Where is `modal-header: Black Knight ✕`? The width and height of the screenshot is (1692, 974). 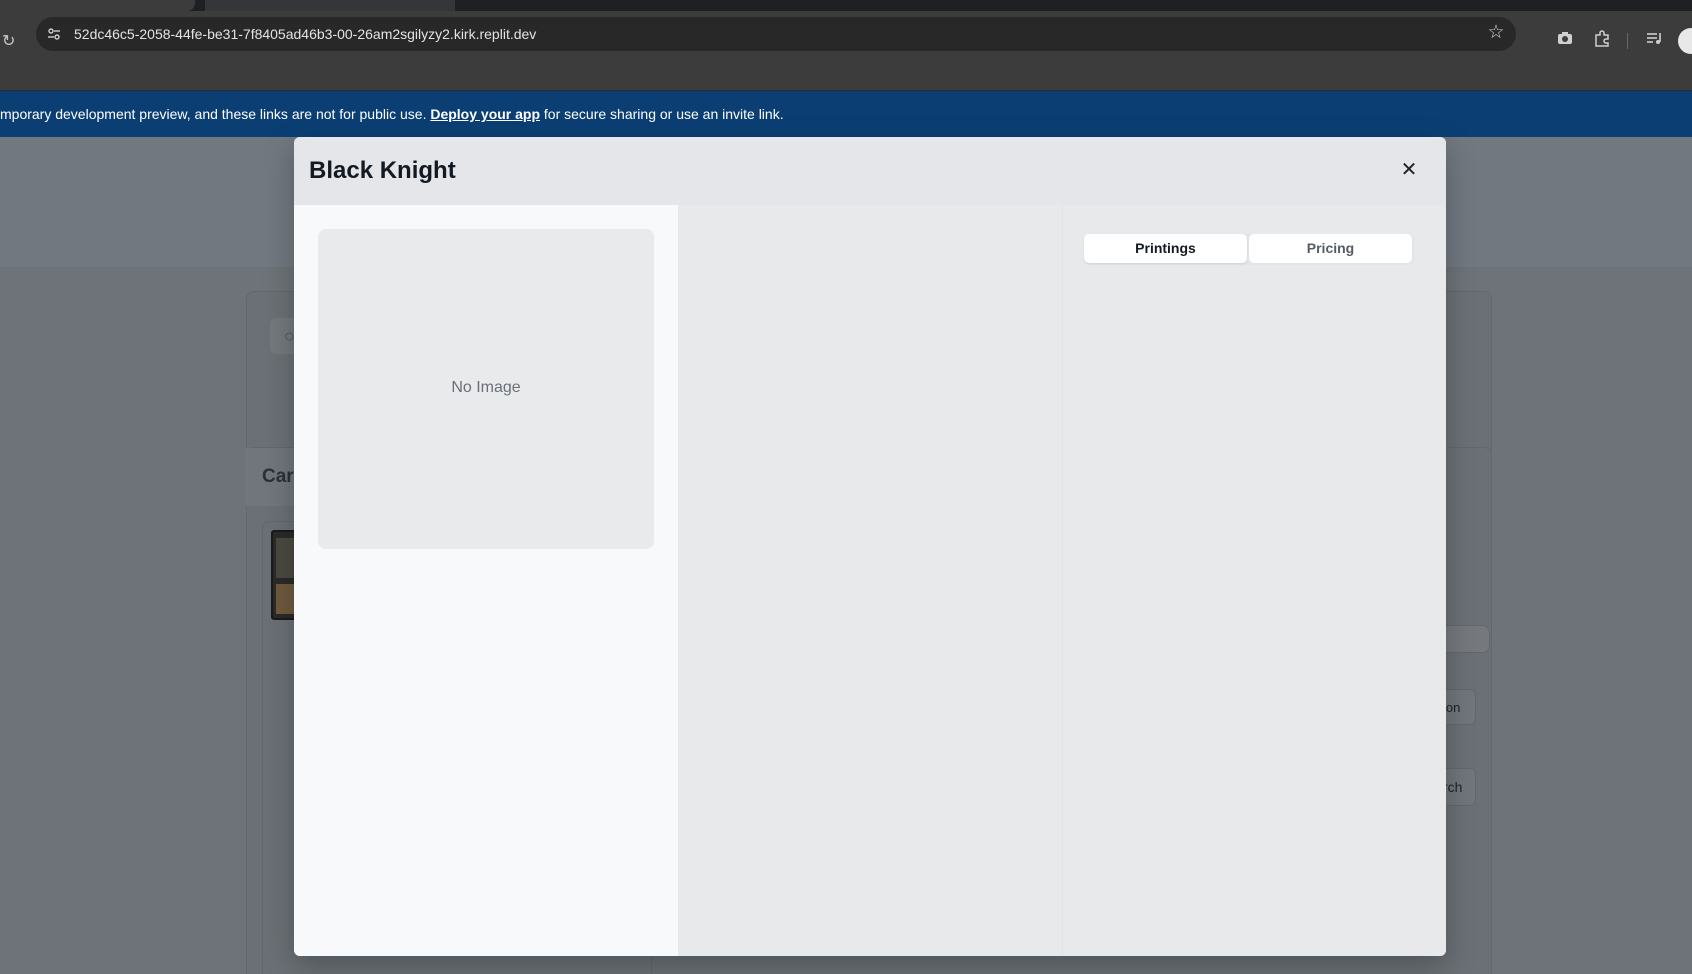 modal-header: Black Knight ✕ is located at coordinates (870, 171).